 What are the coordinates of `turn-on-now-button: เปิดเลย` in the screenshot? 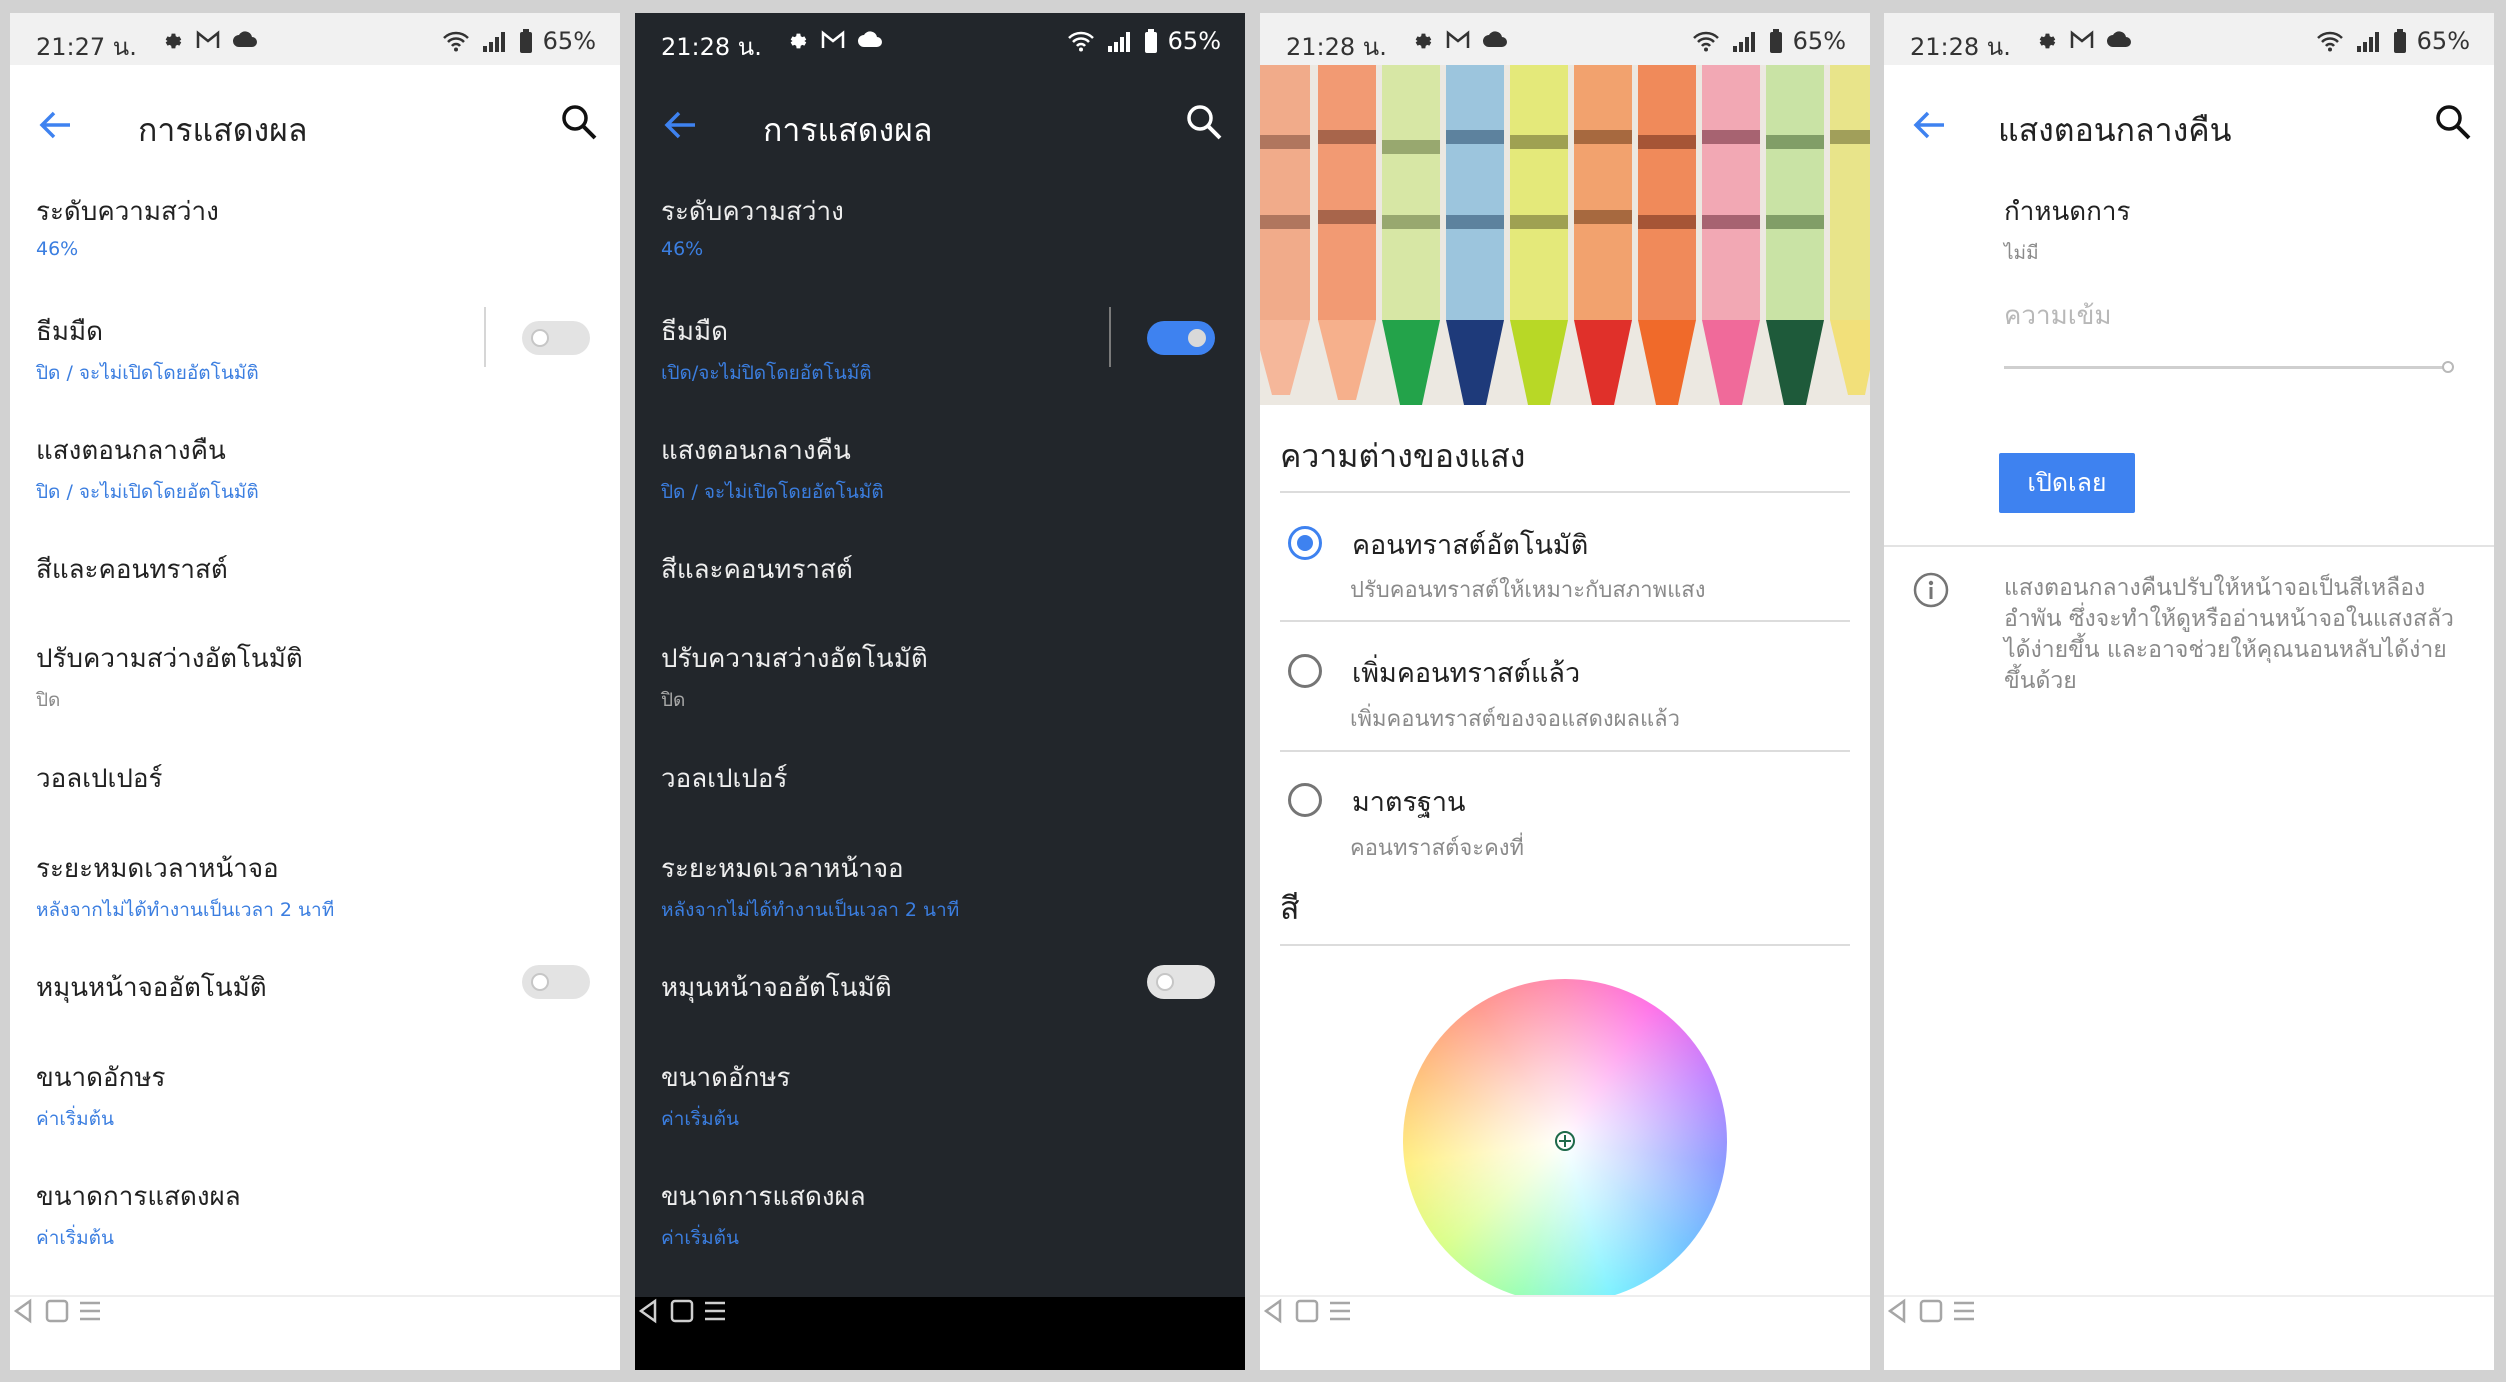 It's located at (2067, 483).